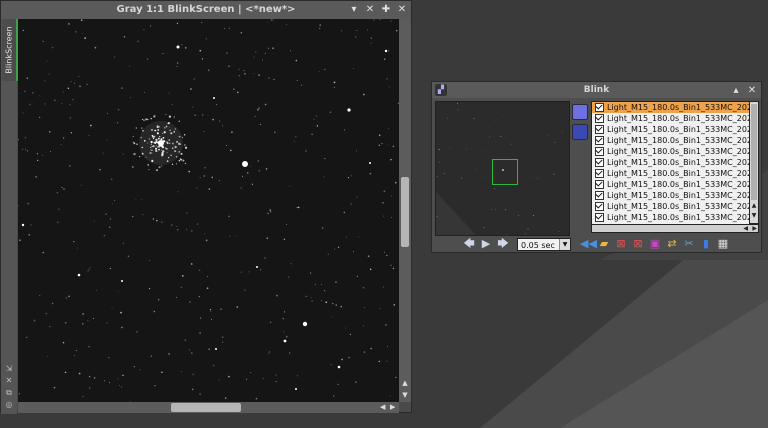 The height and width of the screenshot is (428, 768). I want to click on horizontal-scrollbar: ◀ ▶, so click(208, 407).